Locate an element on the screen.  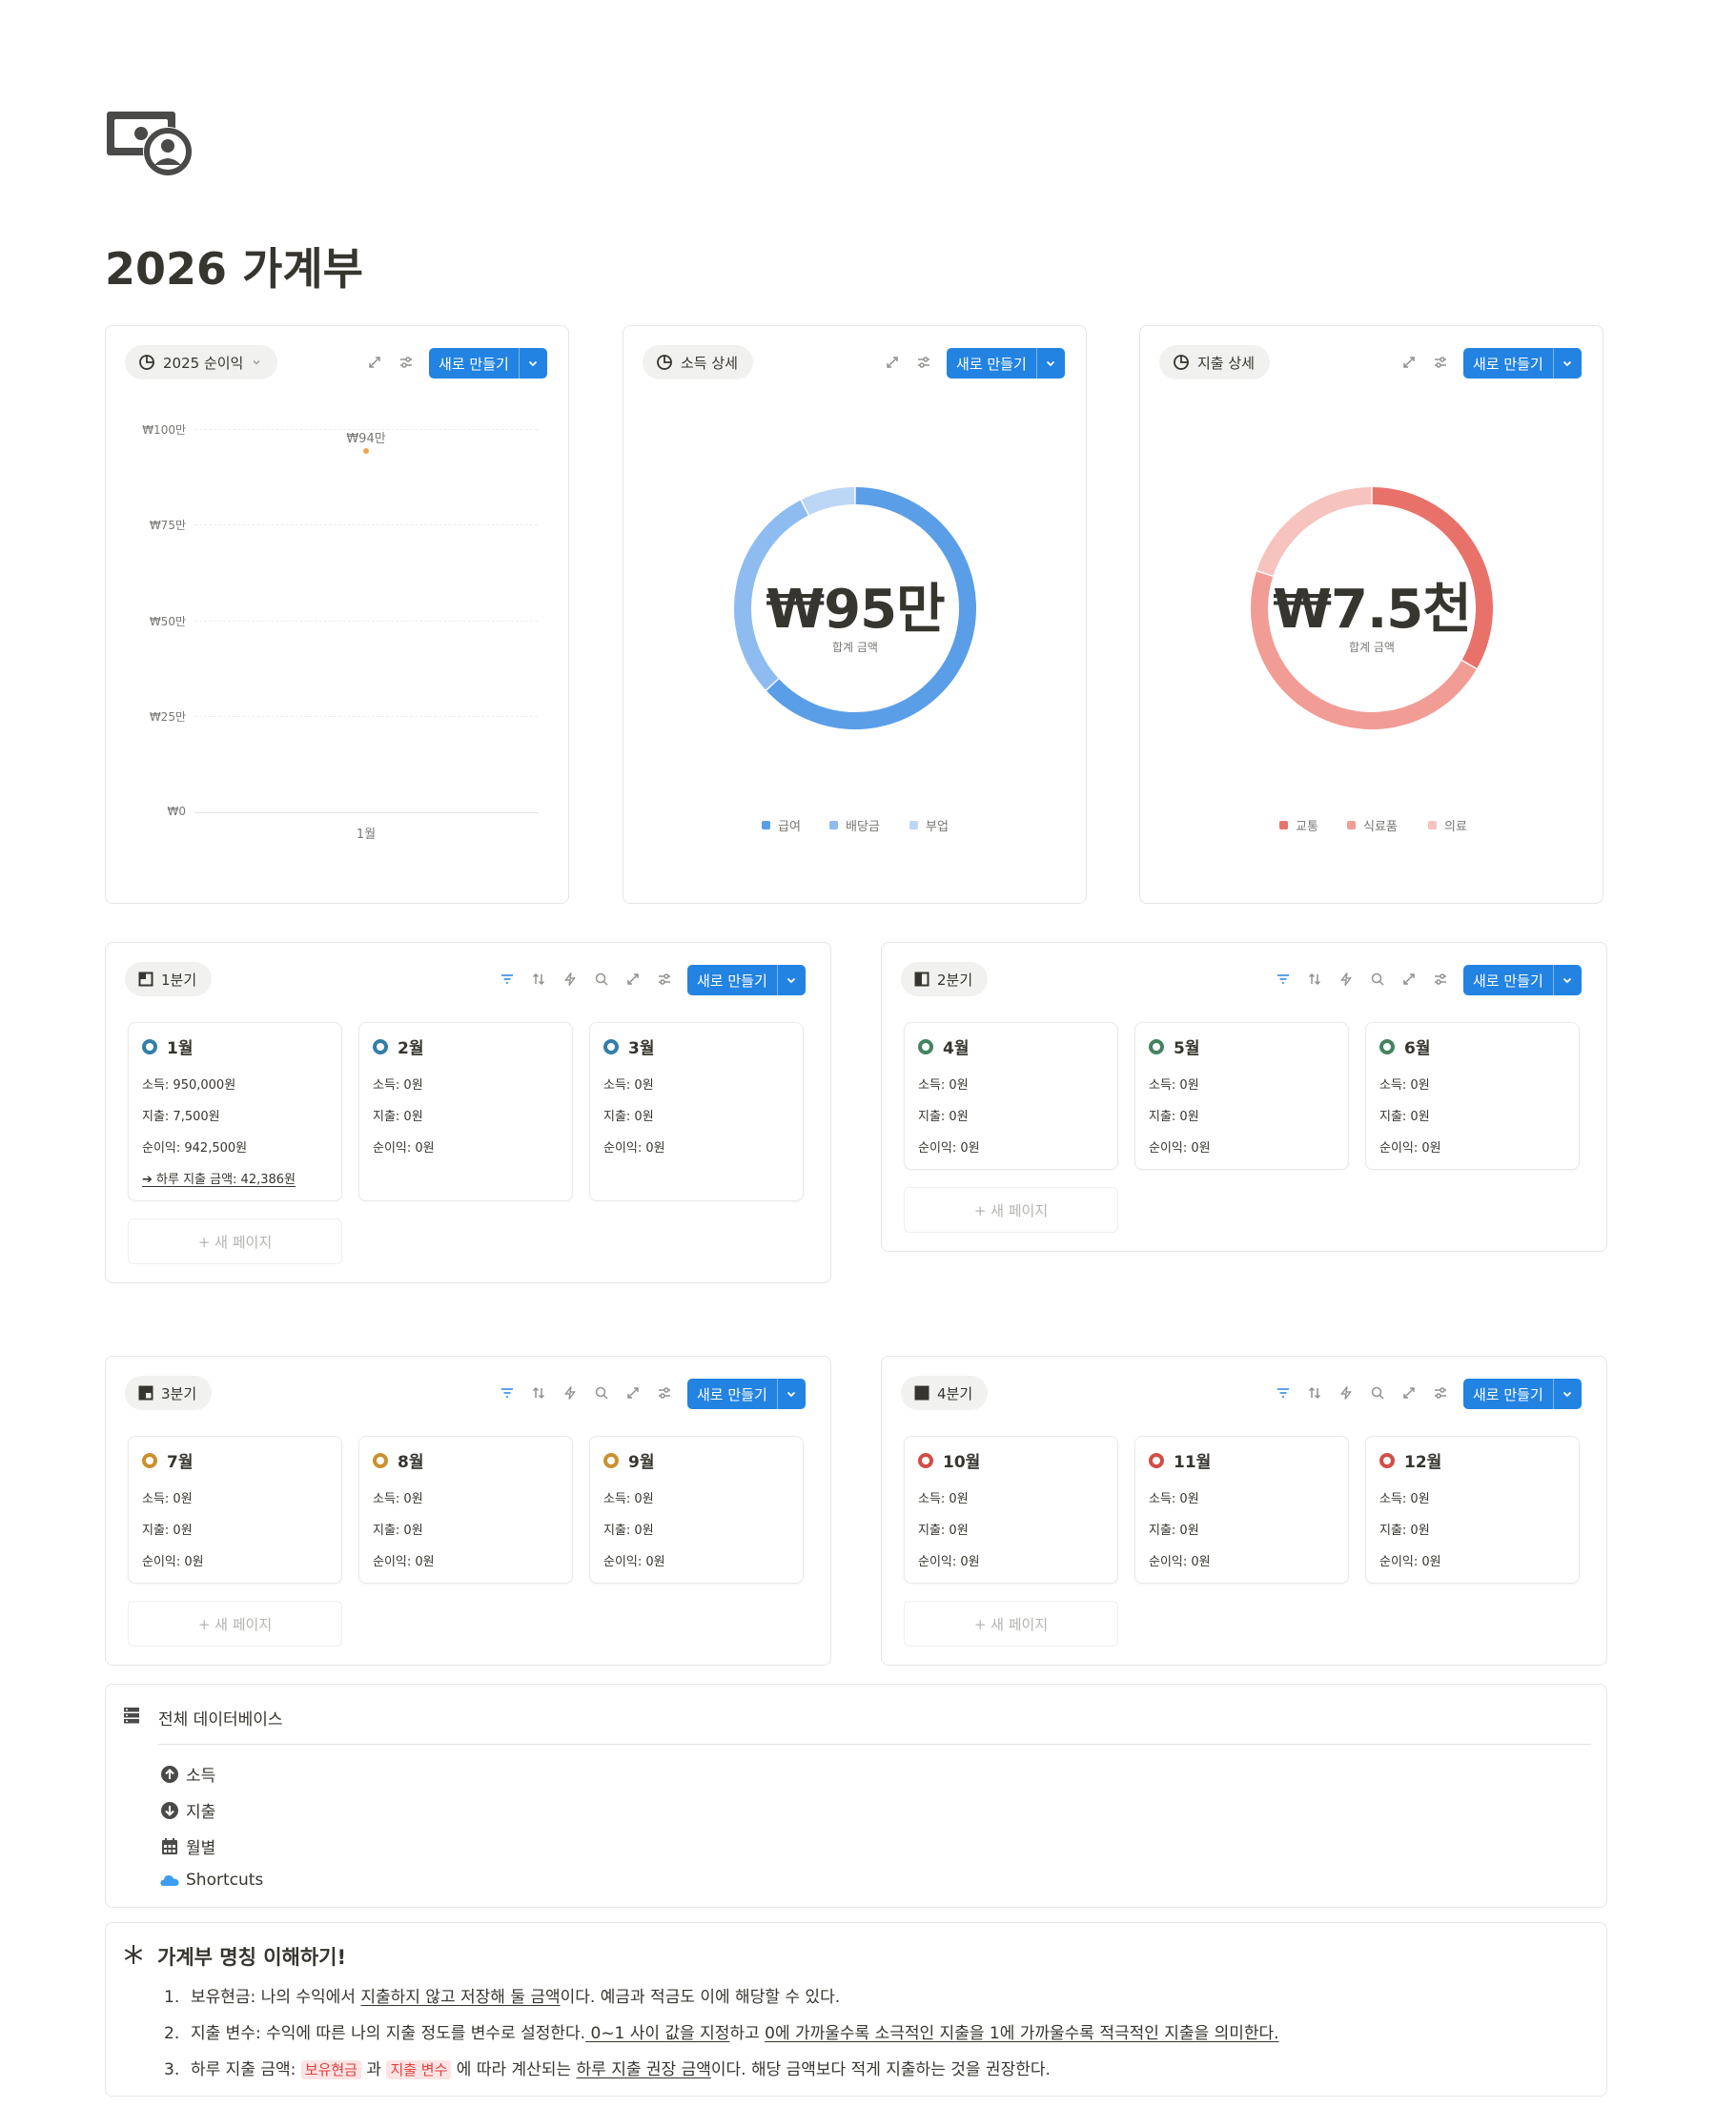
month-card: 3월 소득: 0원 지출: 0원 순이익: 0원 is located at coordinates (696, 1111).